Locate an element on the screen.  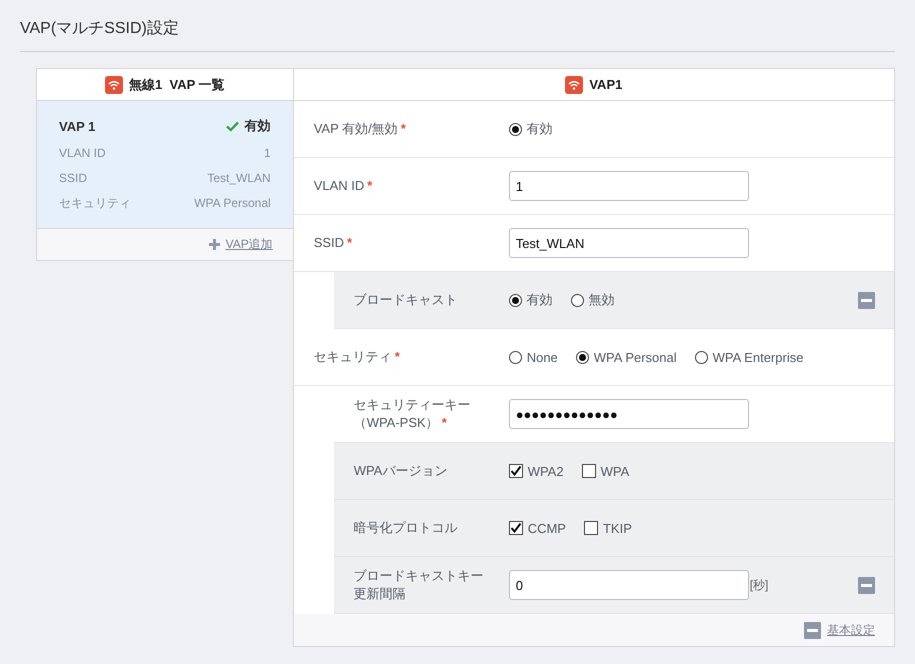
radio-option: None is located at coordinates (533, 357).